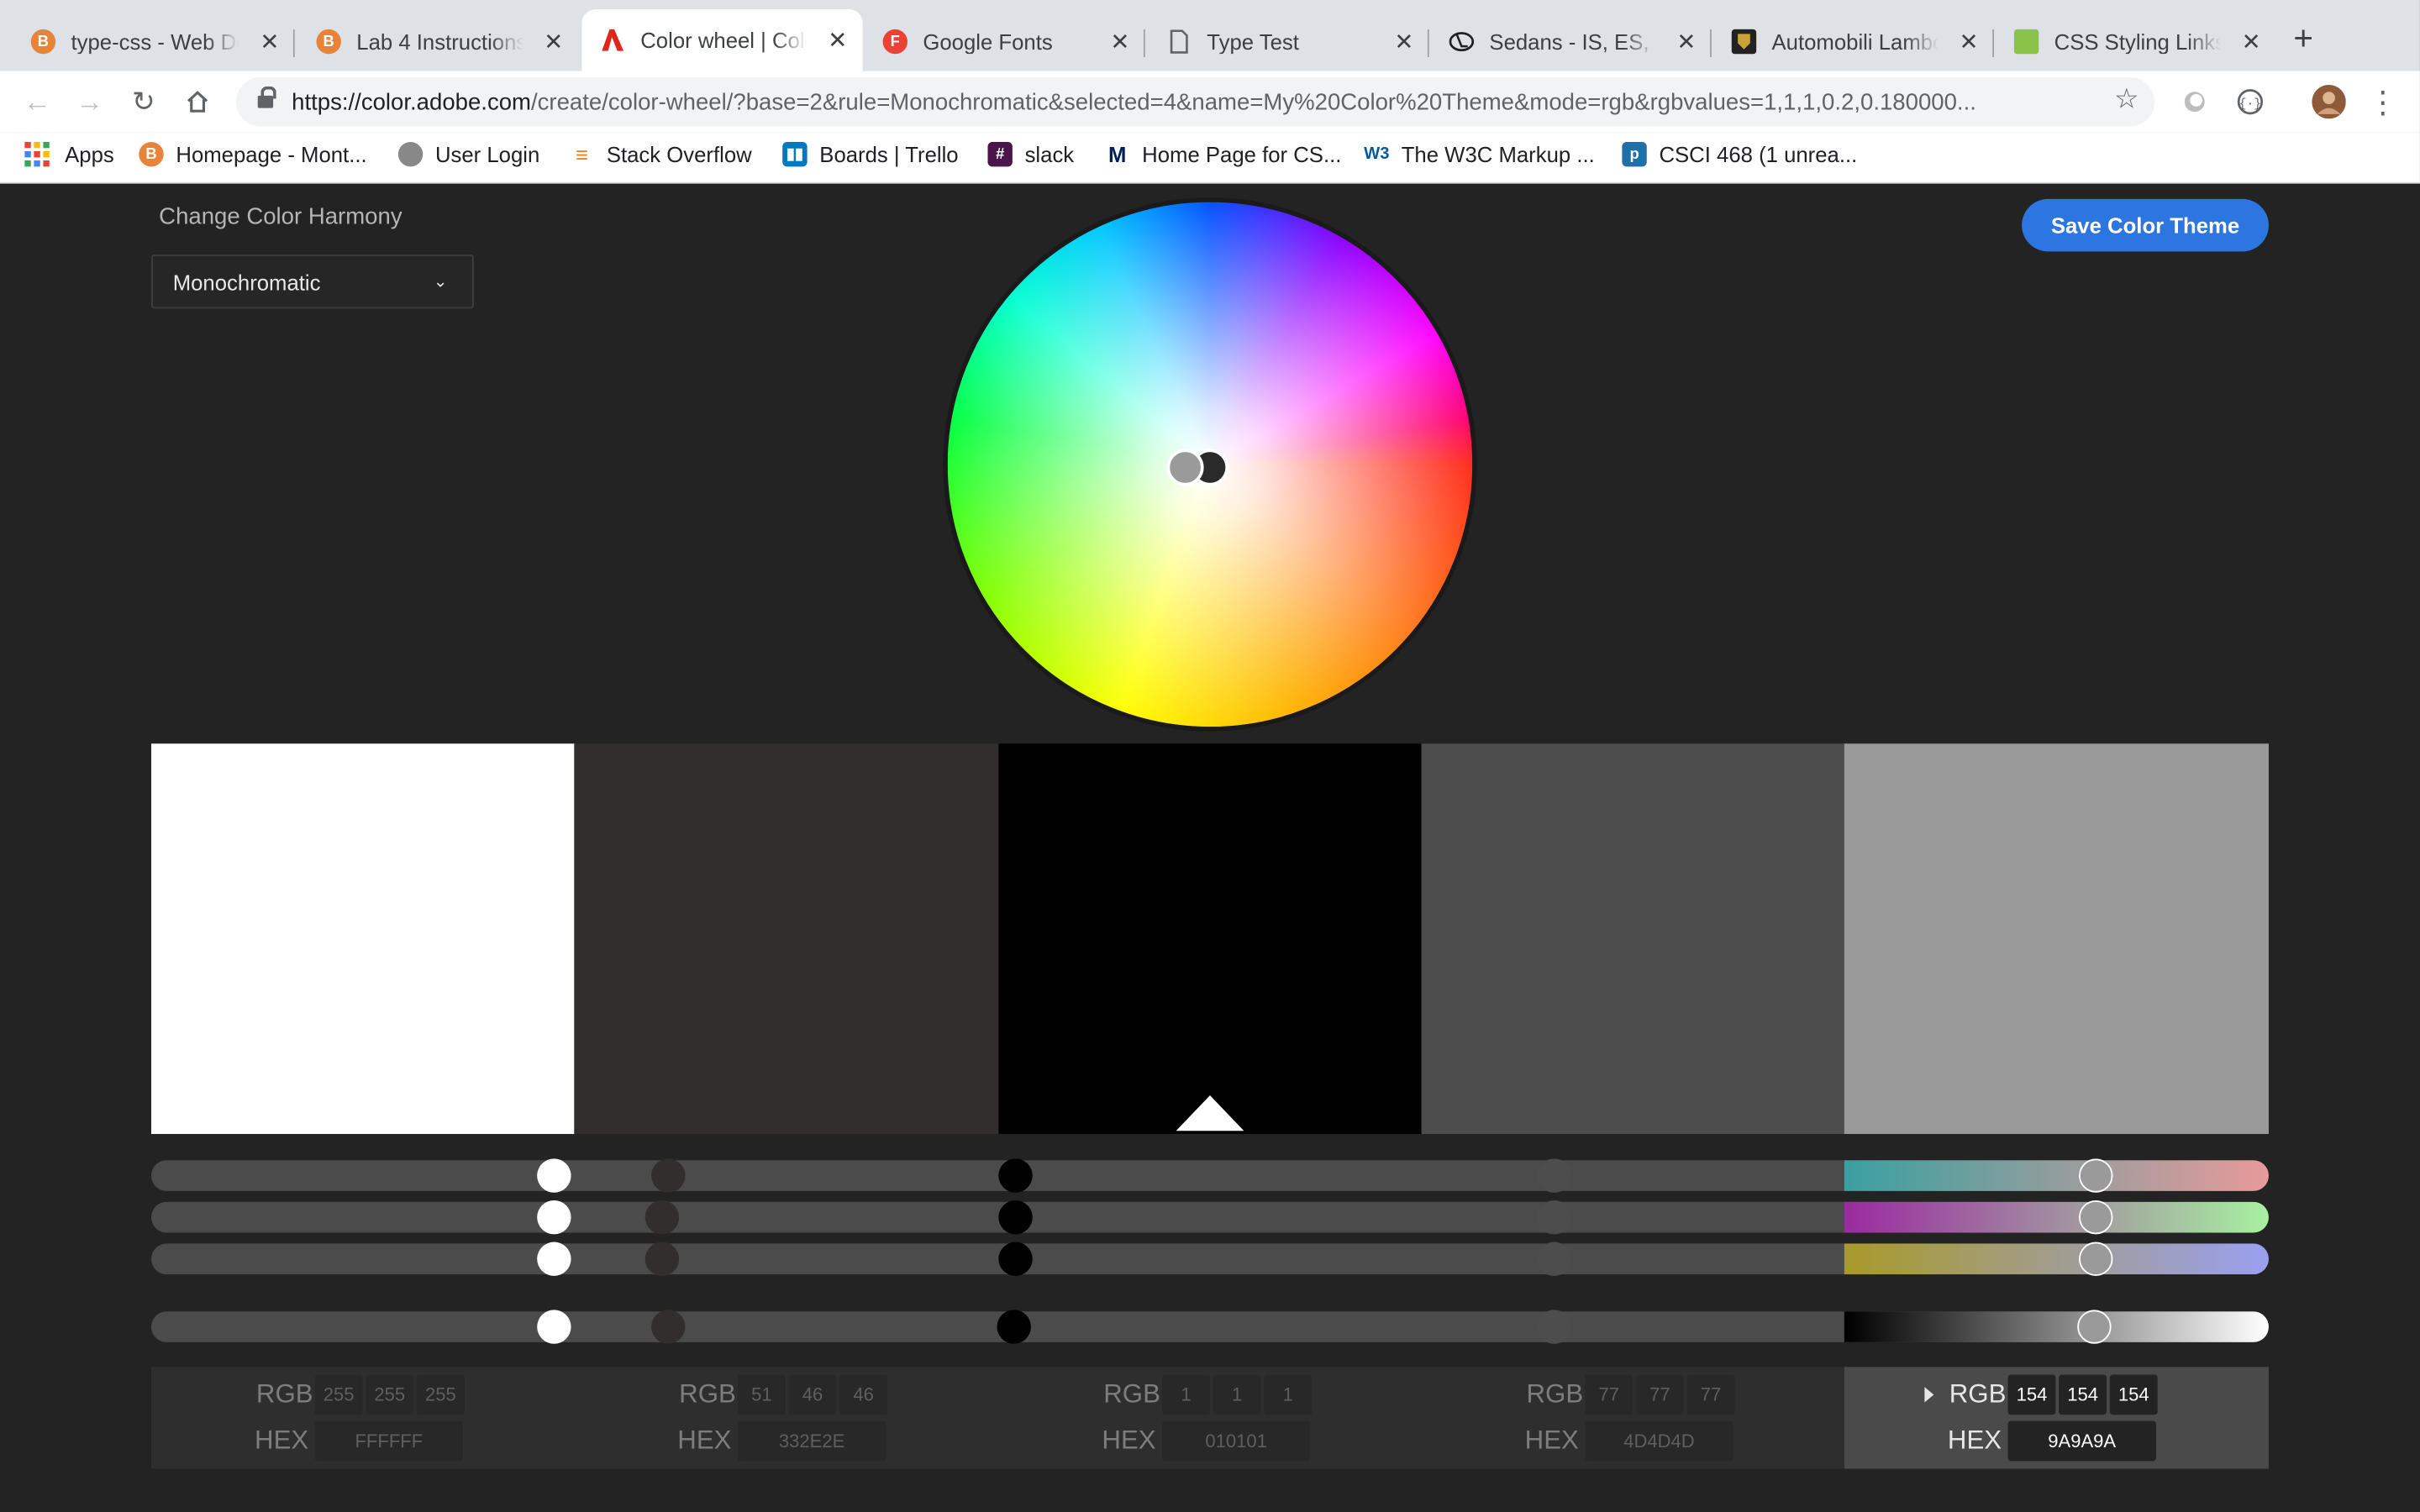  What do you see at coordinates (1462, 41) in the screenshot?
I see `lexus-logo-icon` at bounding box center [1462, 41].